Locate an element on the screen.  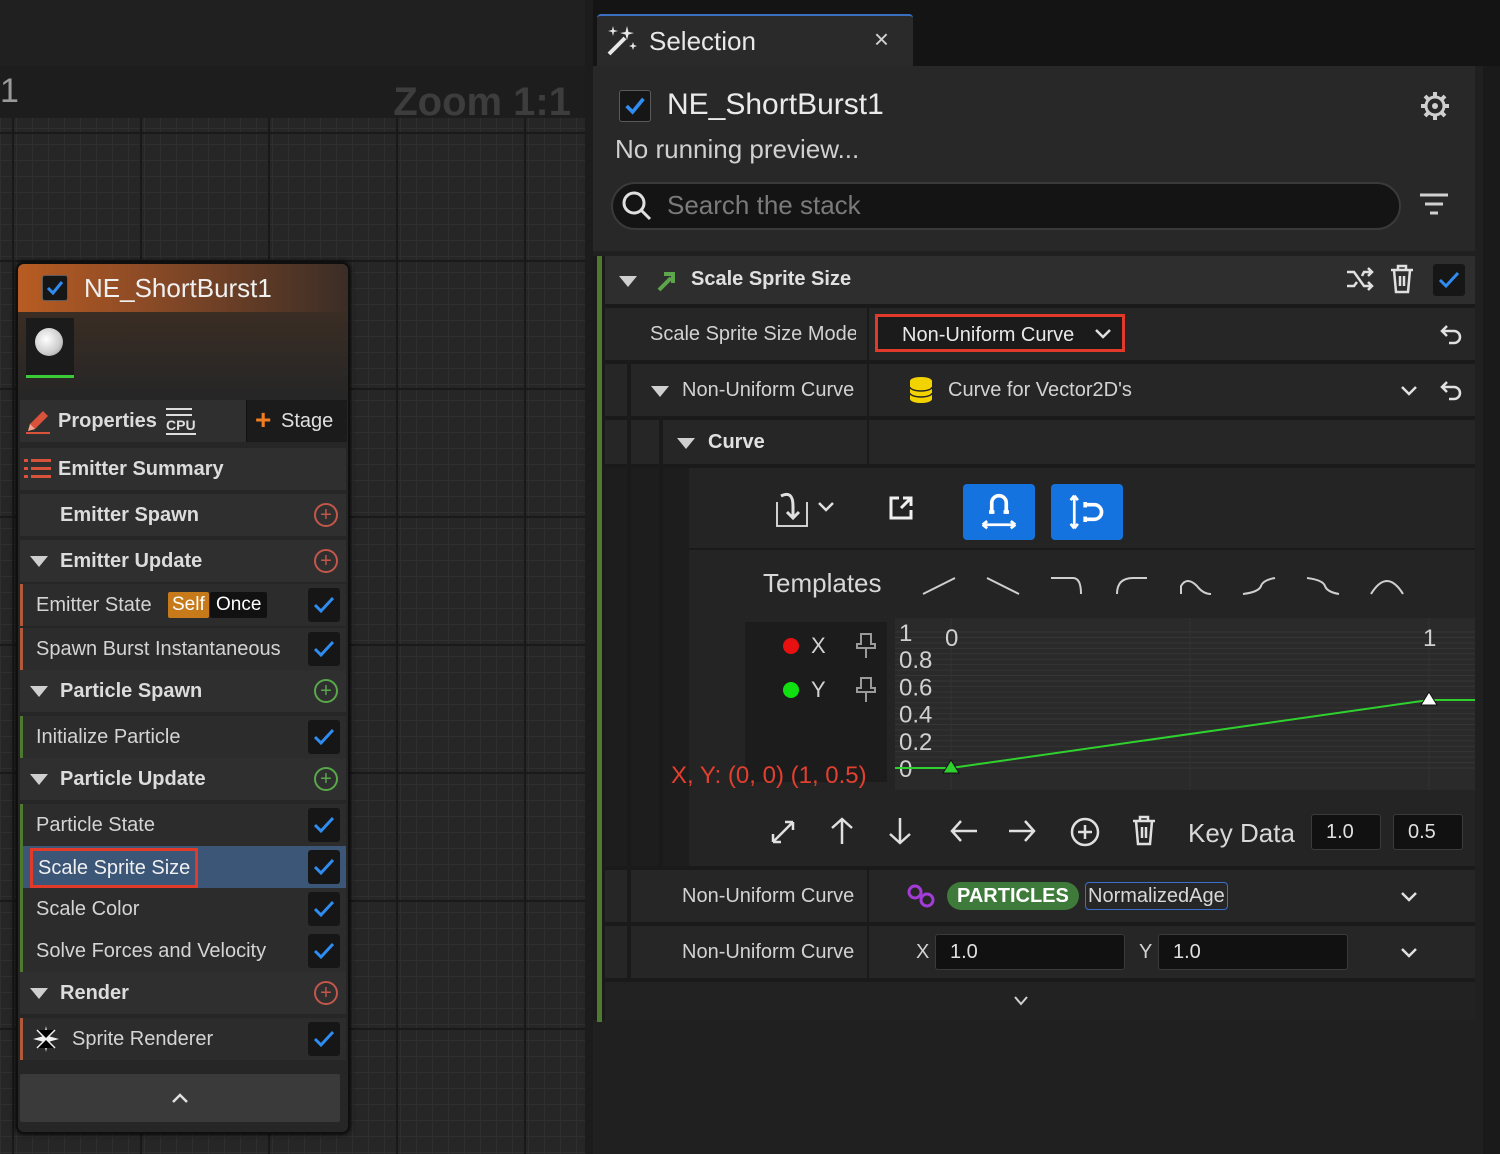
add-particle-update-button: + is located at coordinates (326, 779).